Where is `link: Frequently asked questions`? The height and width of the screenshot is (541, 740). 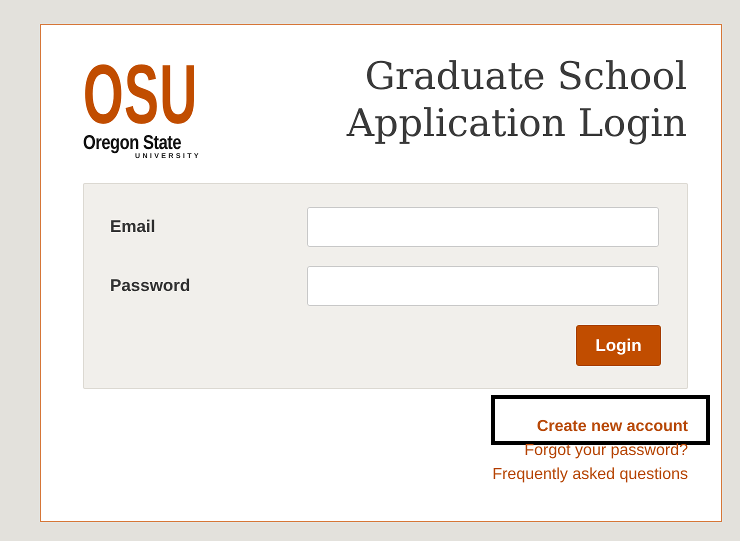 link: Frequently asked questions is located at coordinates (590, 474).